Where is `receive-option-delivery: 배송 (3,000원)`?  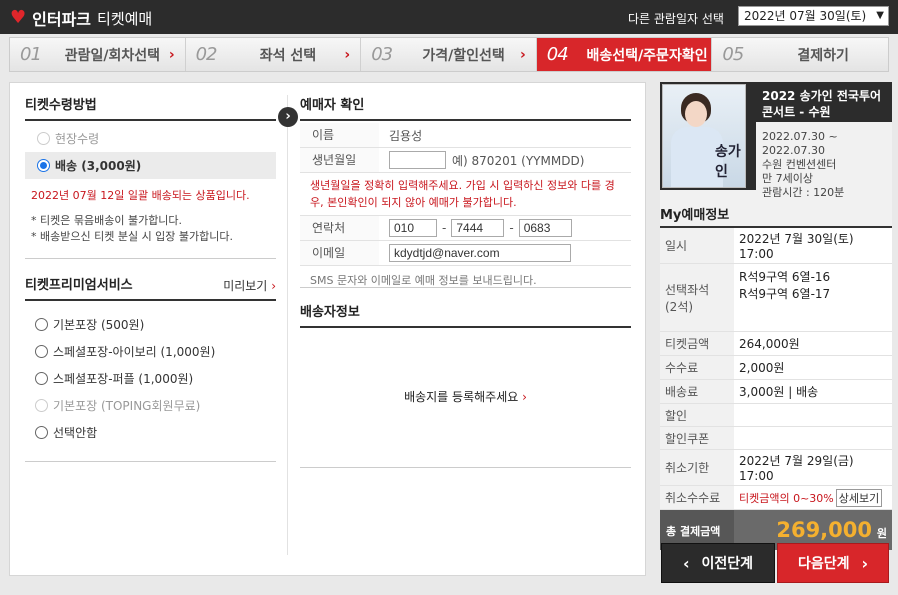 receive-option-delivery: 배송 (3,000원) is located at coordinates (150, 165).